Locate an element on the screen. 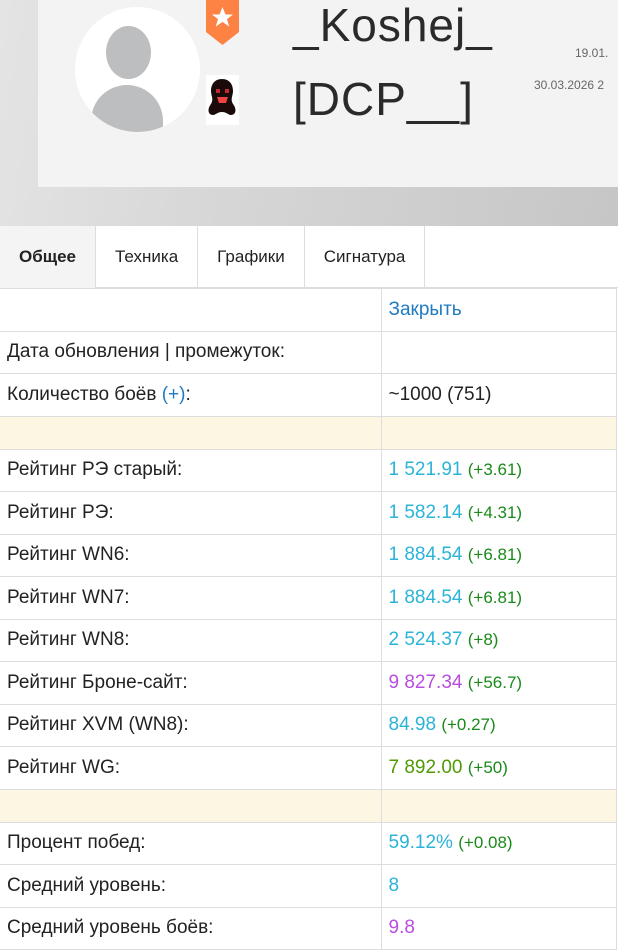 The height and width of the screenshot is (950, 618). table-row: Рейтинг Броне-сайт: 9 827.34 (+56.7) is located at coordinates (308, 683).